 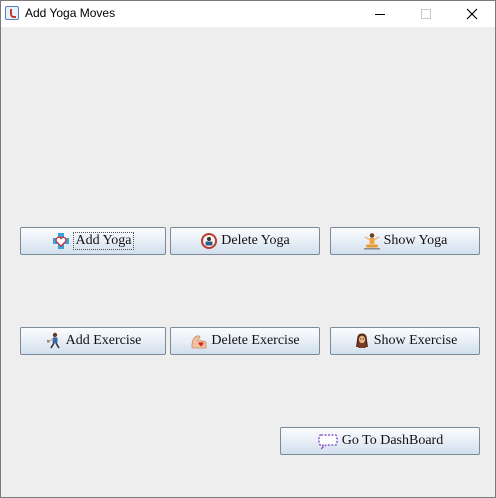 I want to click on add-exercise-button: Add Exercise, so click(x=93, y=341).